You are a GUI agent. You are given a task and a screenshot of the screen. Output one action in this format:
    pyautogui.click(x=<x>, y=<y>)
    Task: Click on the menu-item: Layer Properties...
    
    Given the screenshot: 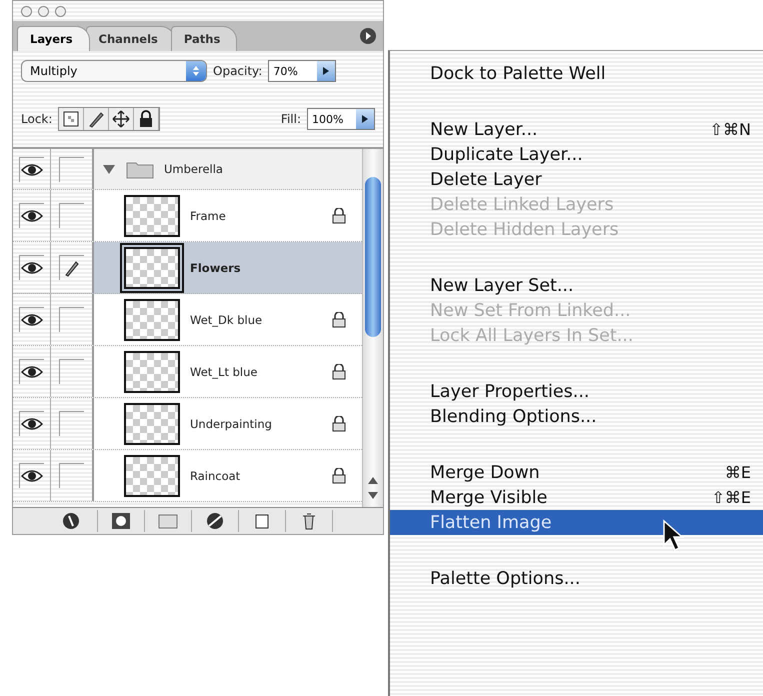 What is the action you would take?
    pyautogui.click(x=576, y=391)
    